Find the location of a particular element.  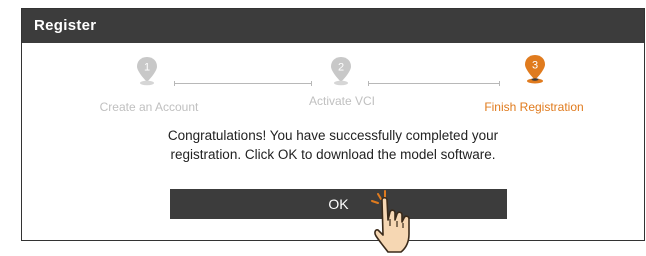

step-3-pin-icon: 3 is located at coordinates (535, 69).